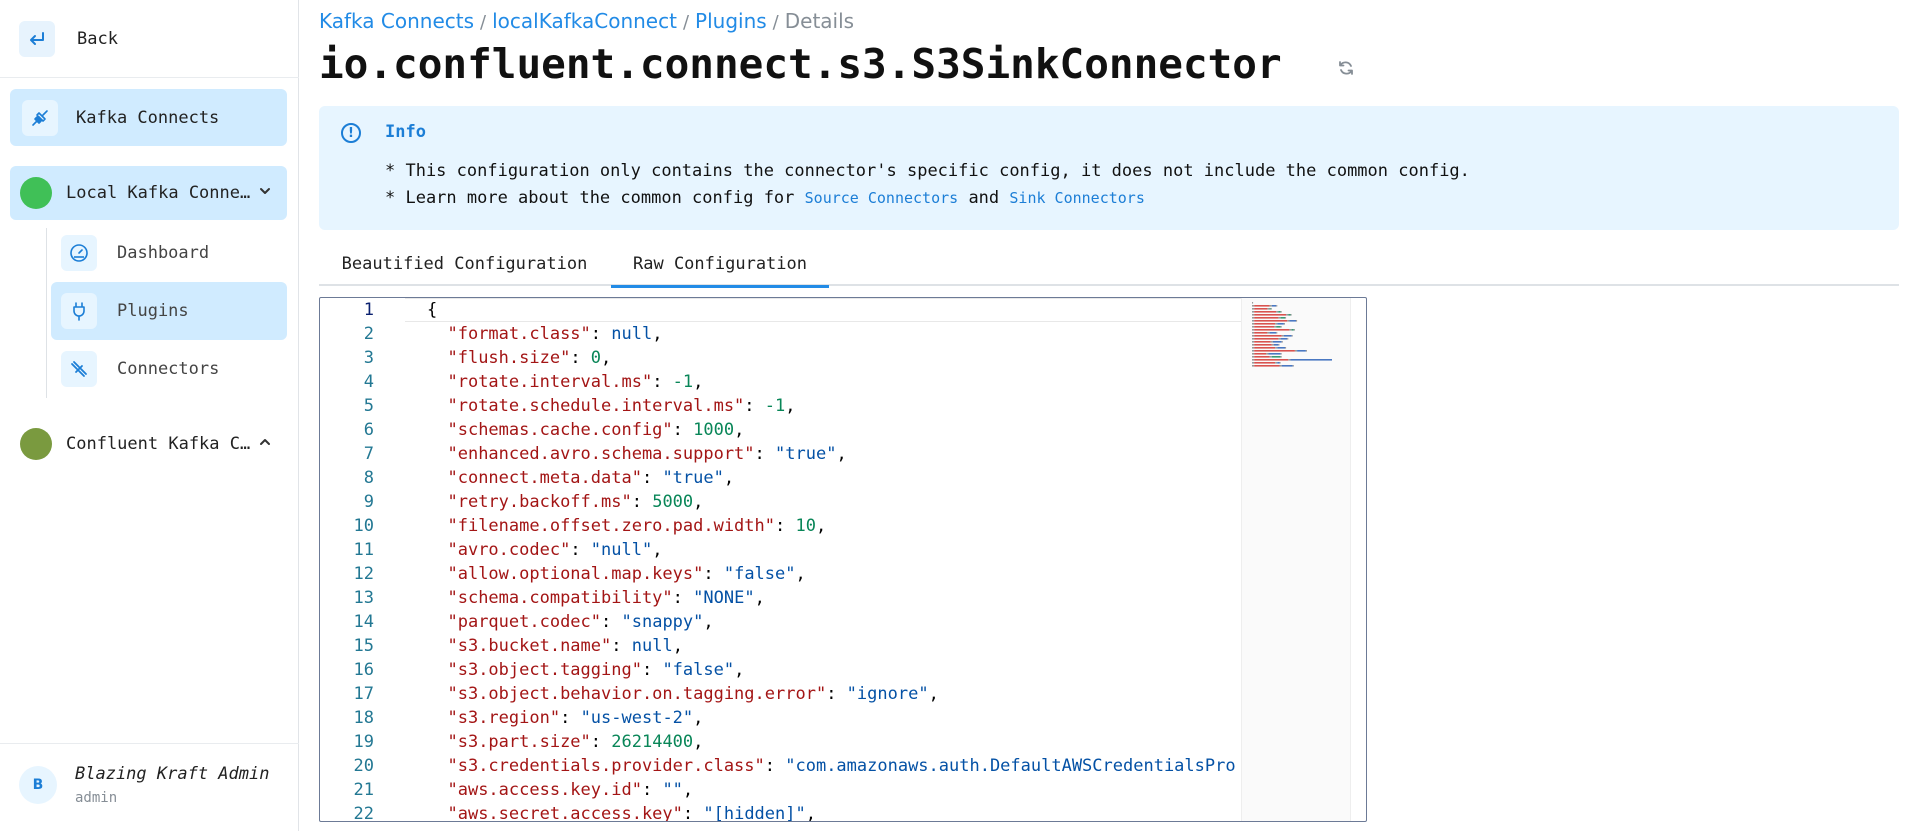 The width and height of the screenshot is (1917, 831). What do you see at coordinates (363, 813) in the screenshot?
I see `line-number: 22` at bounding box center [363, 813].